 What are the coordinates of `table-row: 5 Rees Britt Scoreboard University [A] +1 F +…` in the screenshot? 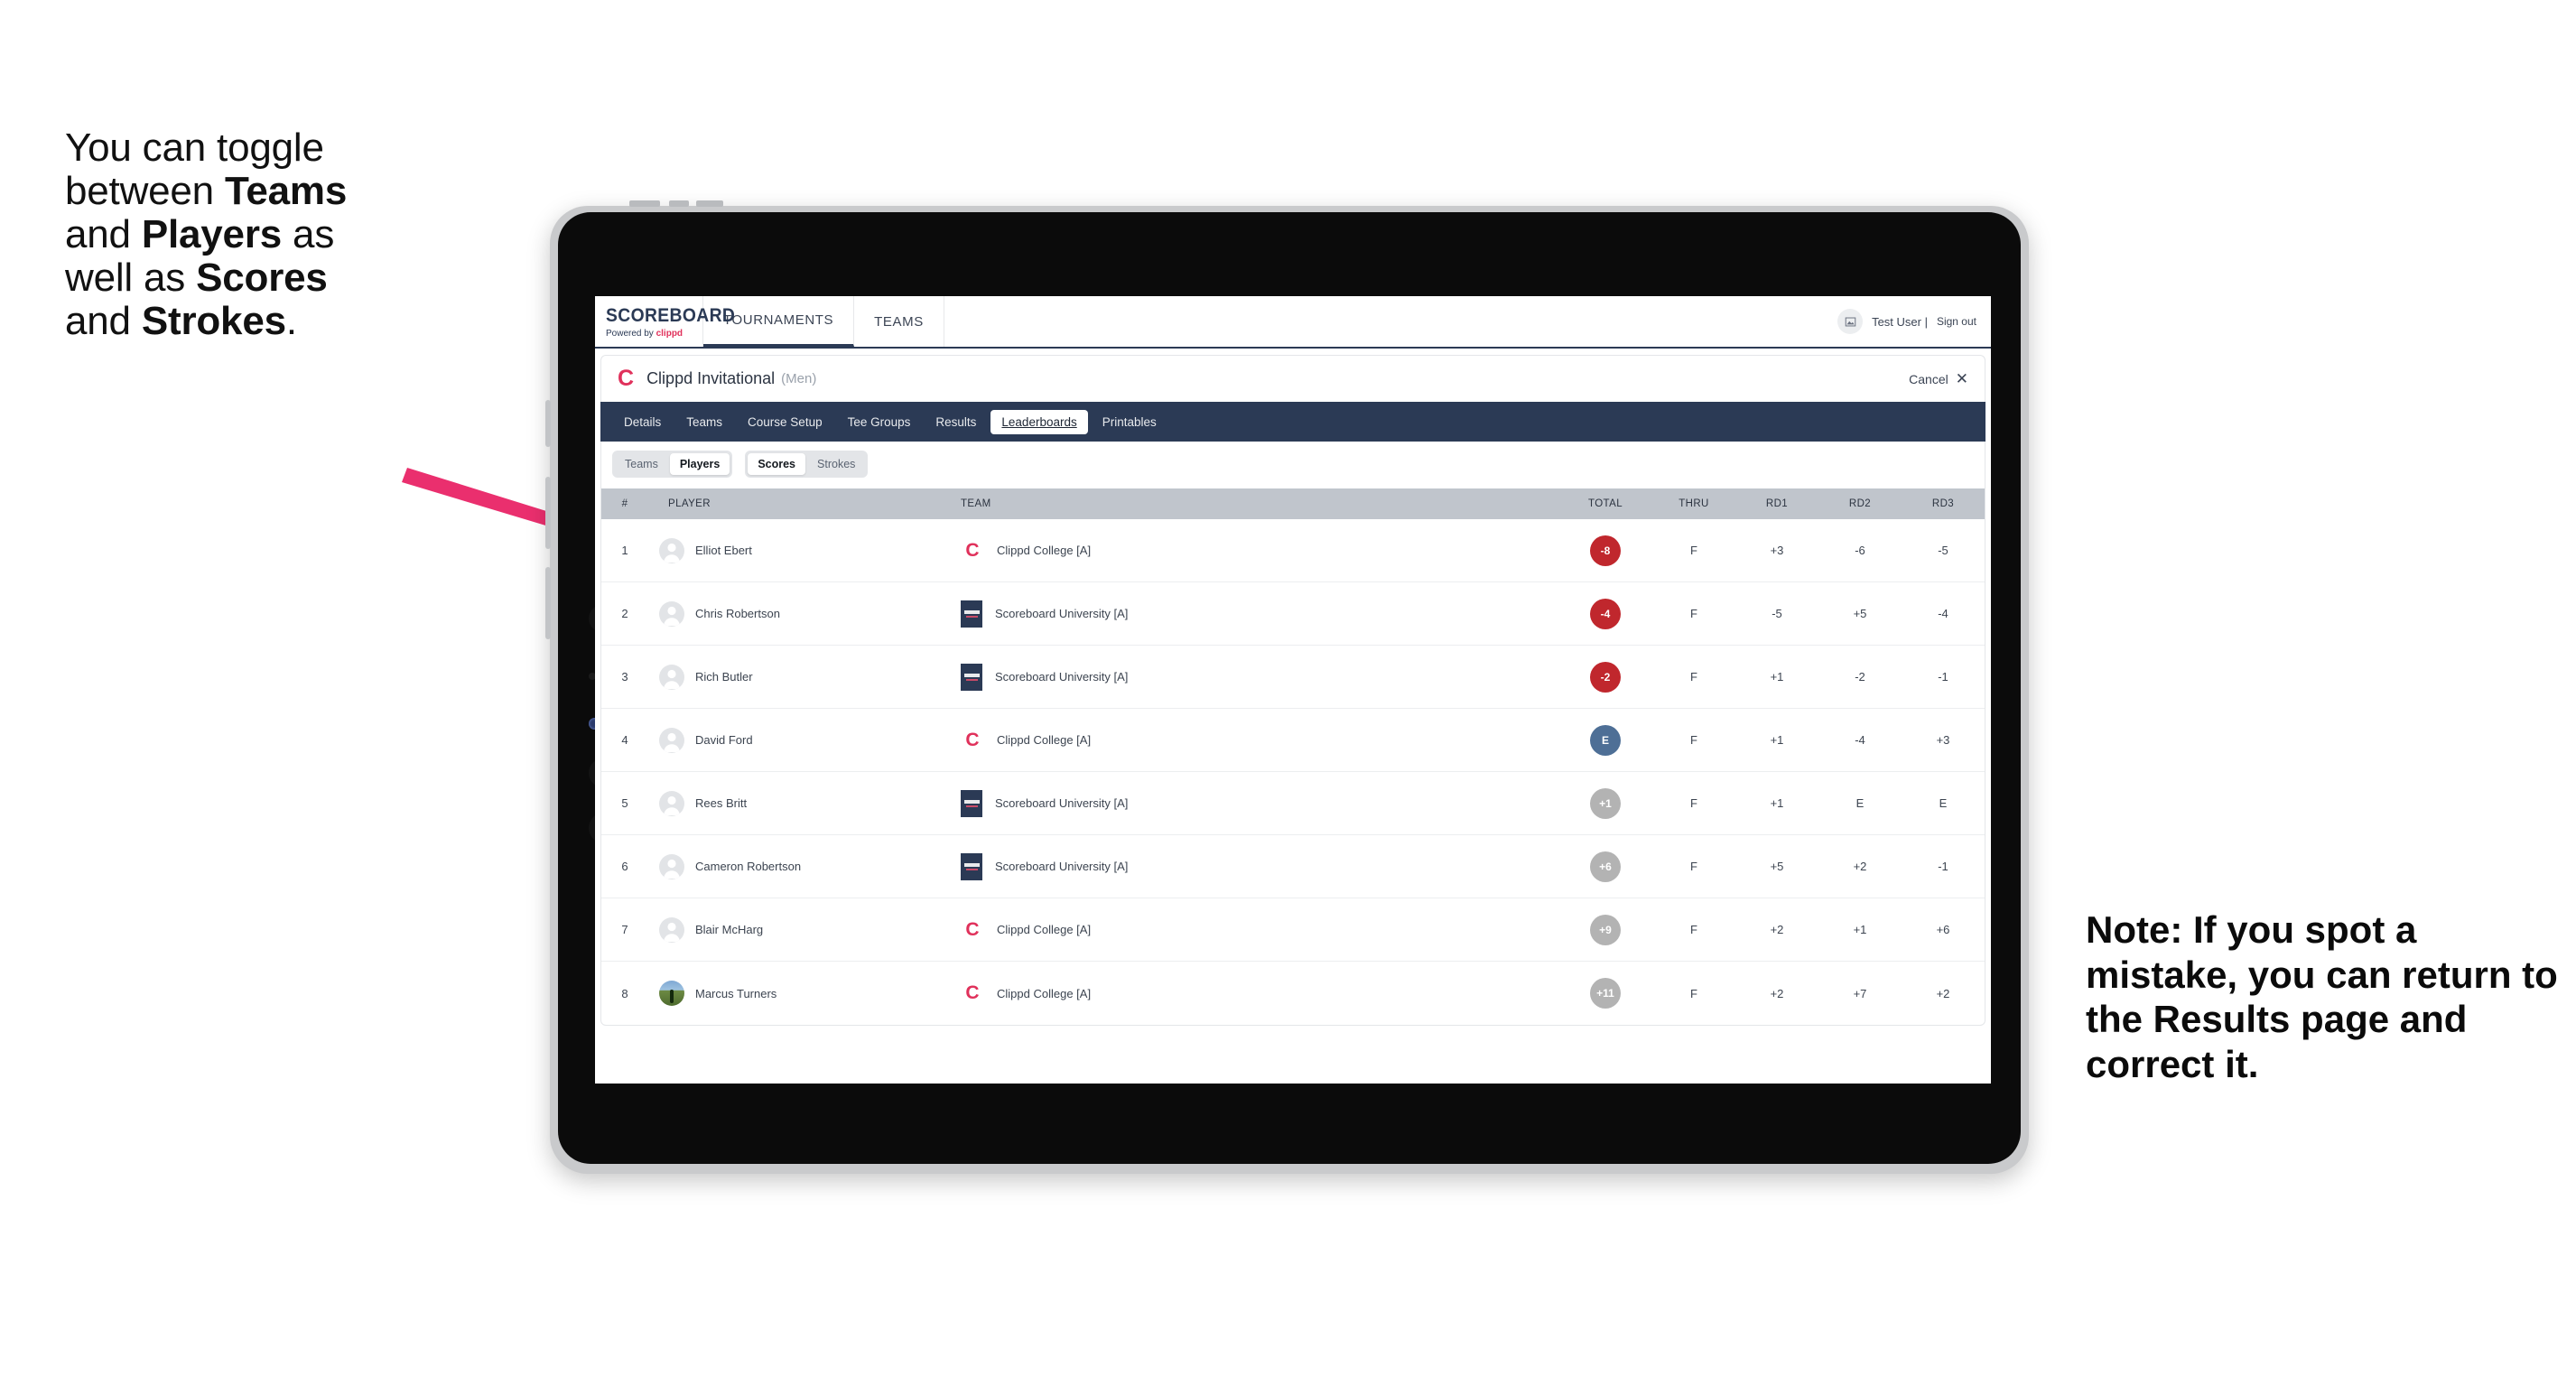 It's located at (1293, 803).